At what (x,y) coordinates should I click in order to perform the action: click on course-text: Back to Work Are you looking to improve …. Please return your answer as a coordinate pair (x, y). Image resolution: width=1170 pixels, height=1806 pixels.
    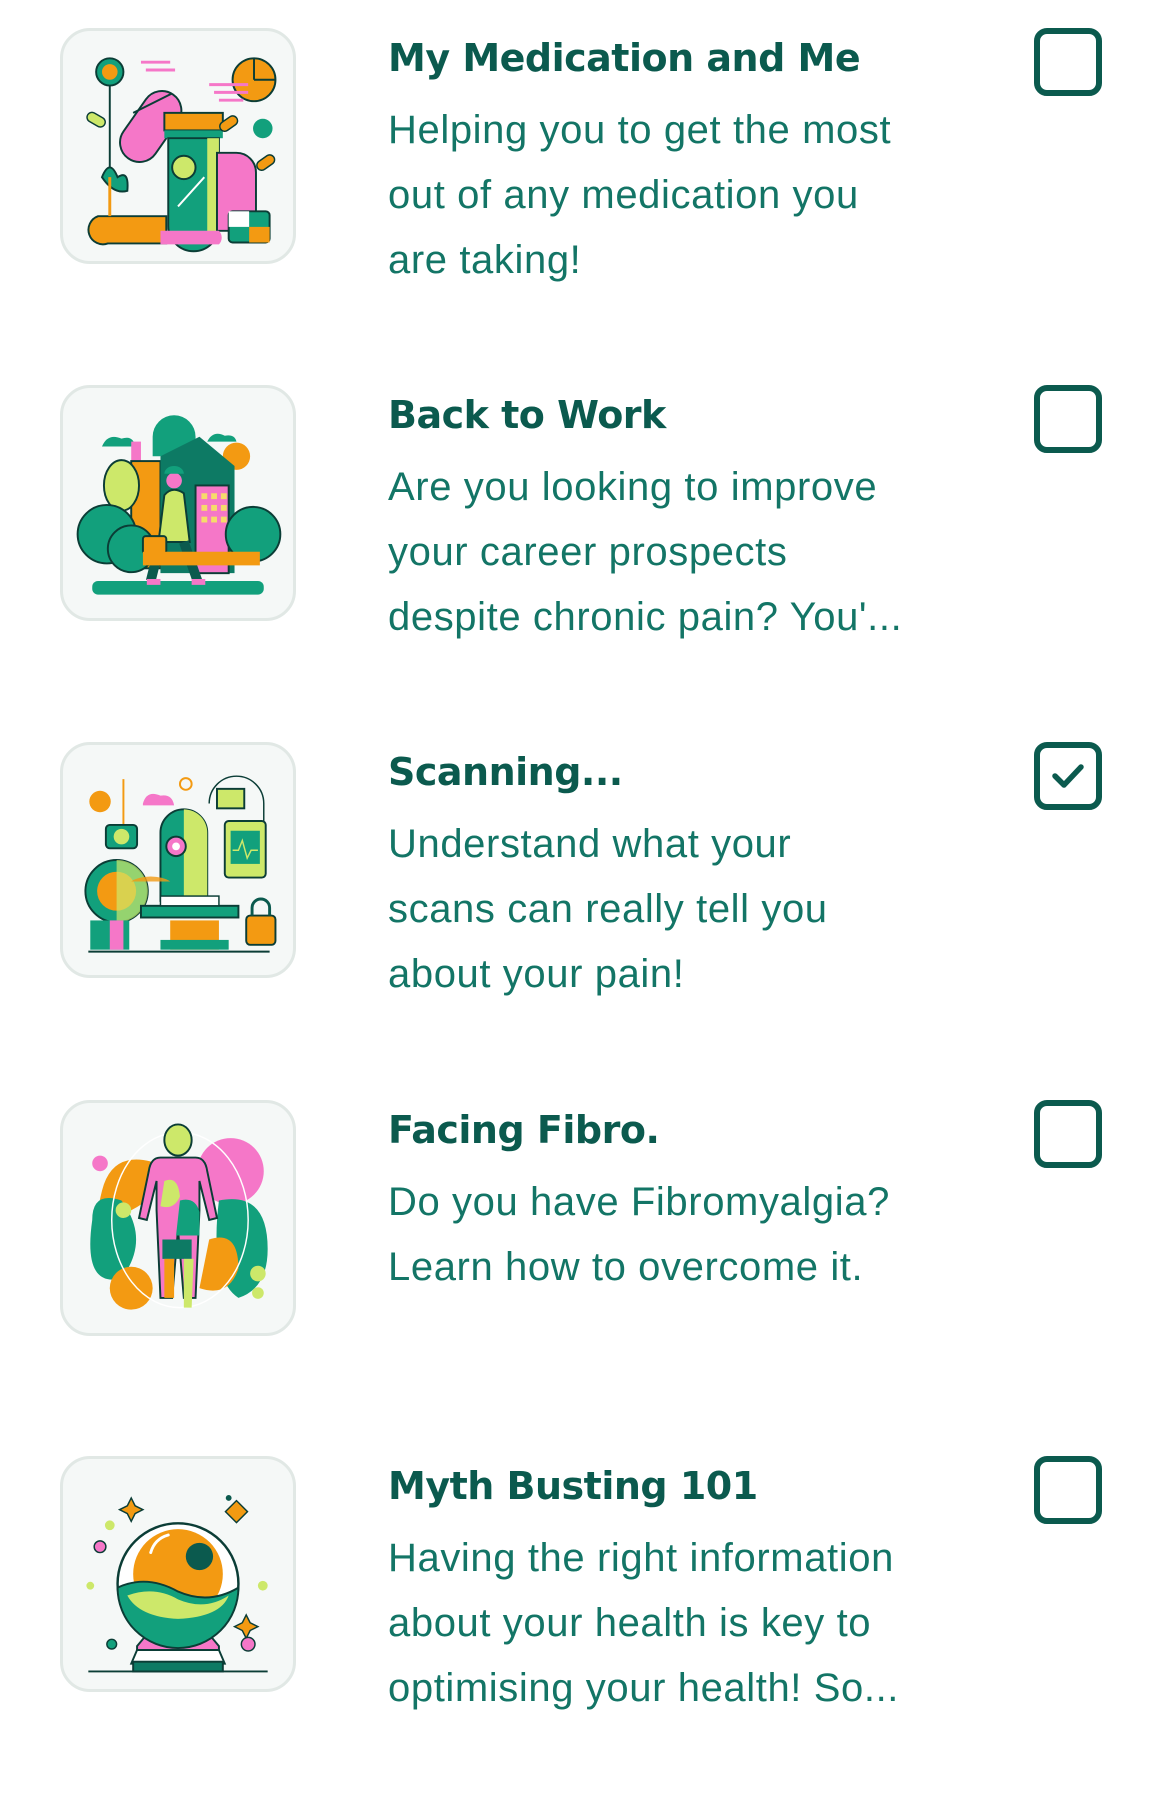
    Looking at the image, I should click on (678, 517).